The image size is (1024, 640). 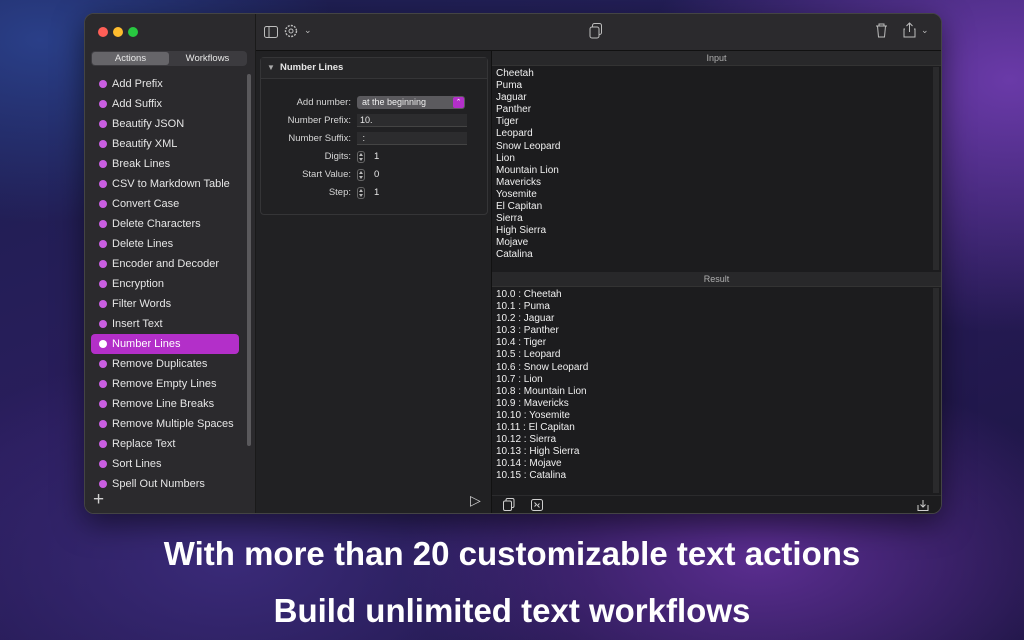 I want to click on number-suffix-field: :, so click(x=412, y=138).